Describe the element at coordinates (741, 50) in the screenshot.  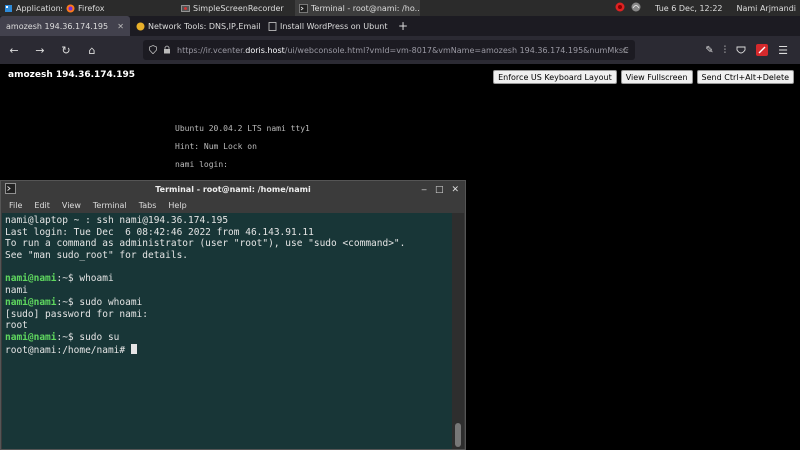
I see `pocket-icon` at that location.